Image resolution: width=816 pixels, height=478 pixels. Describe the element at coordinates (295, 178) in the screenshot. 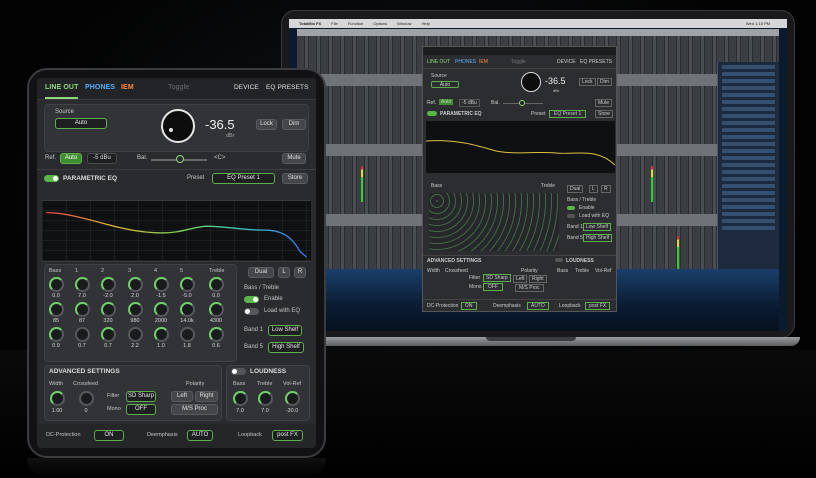

I see `store-button: Store` at that location.